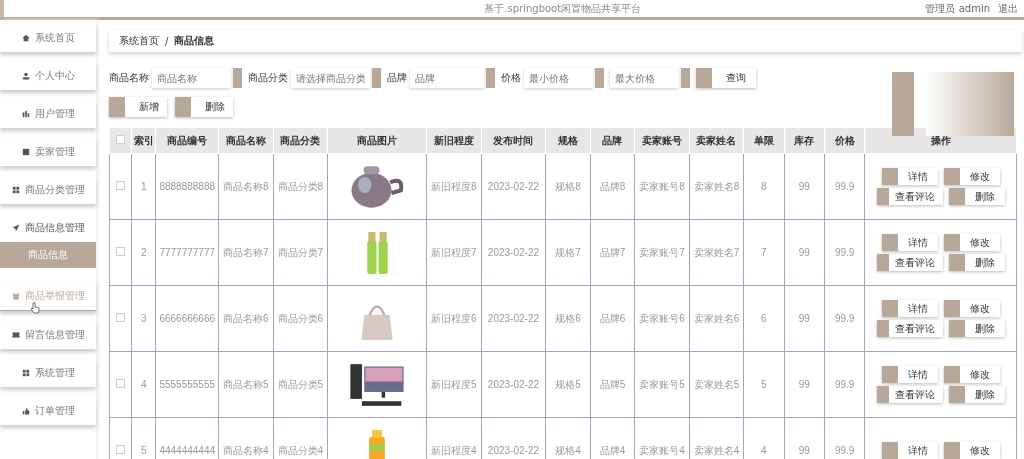  Describe the element at coordinates (48, 411) in the screenshot. I see `menu-item: 订单管理` at that location.